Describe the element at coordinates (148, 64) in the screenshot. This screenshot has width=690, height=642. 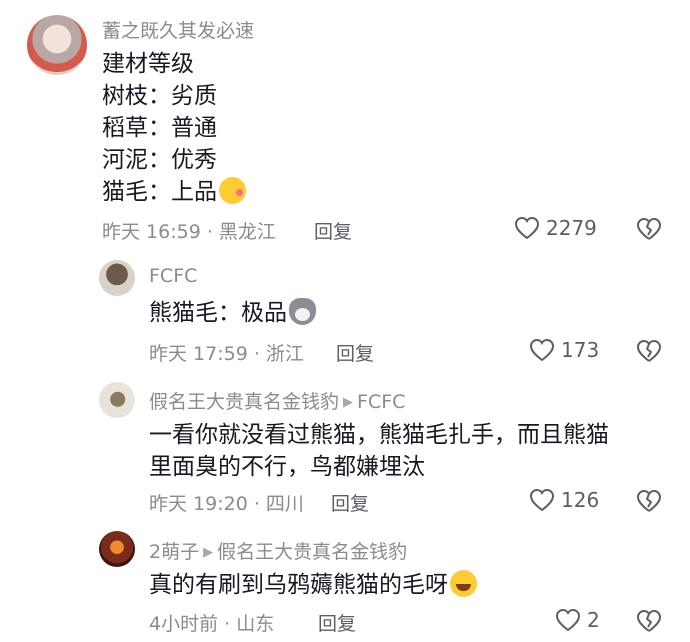
I see `comment-text-line: 建材等级` at that location.